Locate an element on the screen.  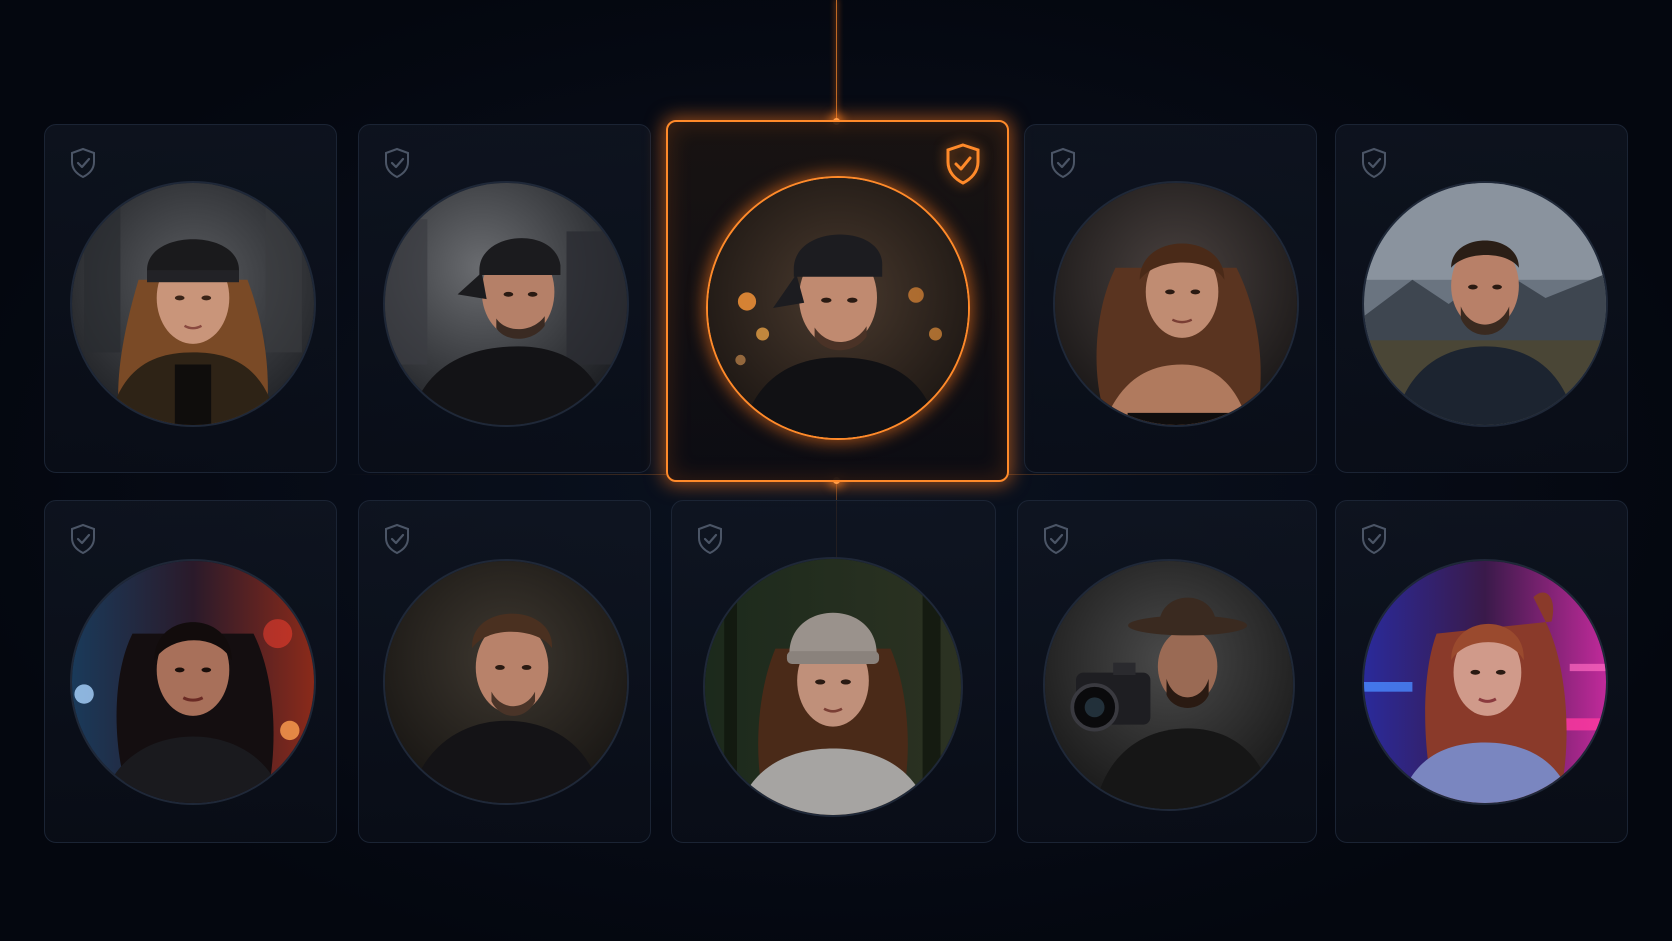
woman-knit-beanie-forest-portrait is located at coordinates (833, 687).